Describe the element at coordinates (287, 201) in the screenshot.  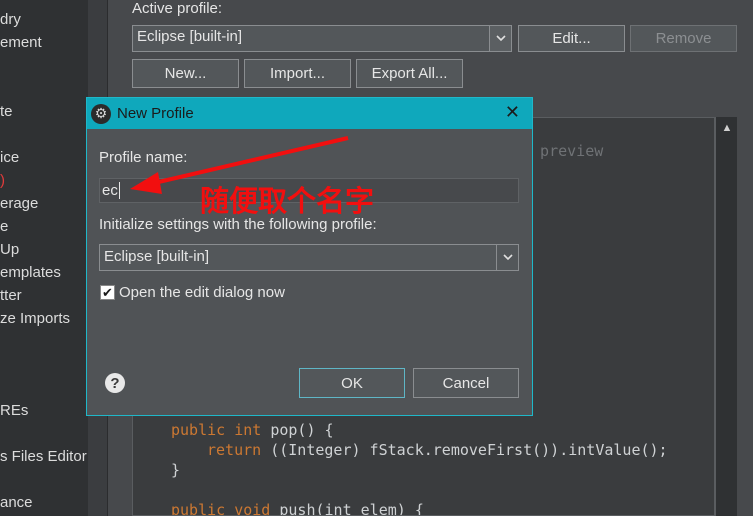
I see `annotation-text: 随便取个名字` at that location.